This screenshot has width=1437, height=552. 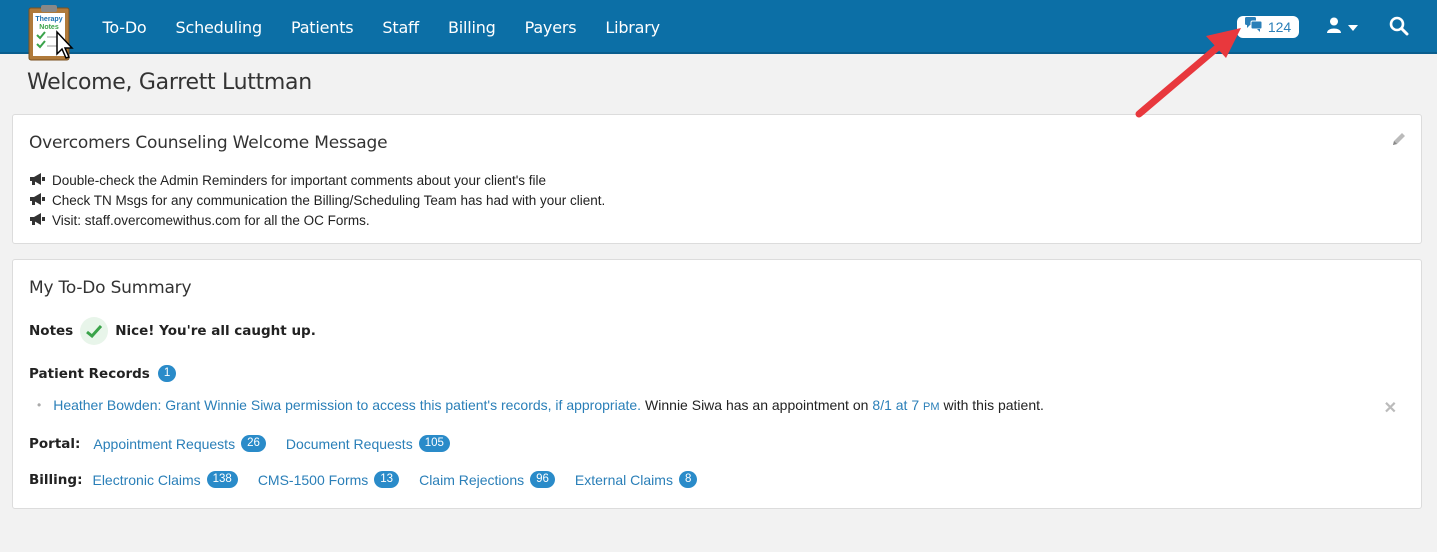 I want to click on notes-label: Notes, so click(x=51, y=331).